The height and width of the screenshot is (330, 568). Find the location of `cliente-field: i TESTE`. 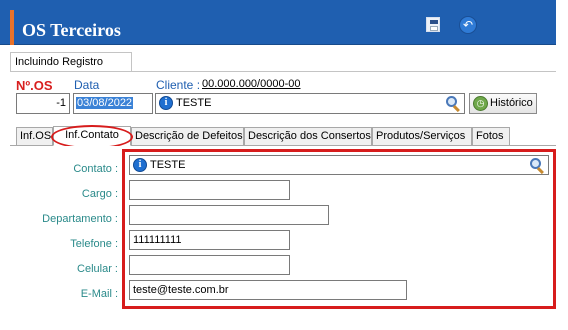

cliente-field: i TESTE is located at coordinates (310, 103).